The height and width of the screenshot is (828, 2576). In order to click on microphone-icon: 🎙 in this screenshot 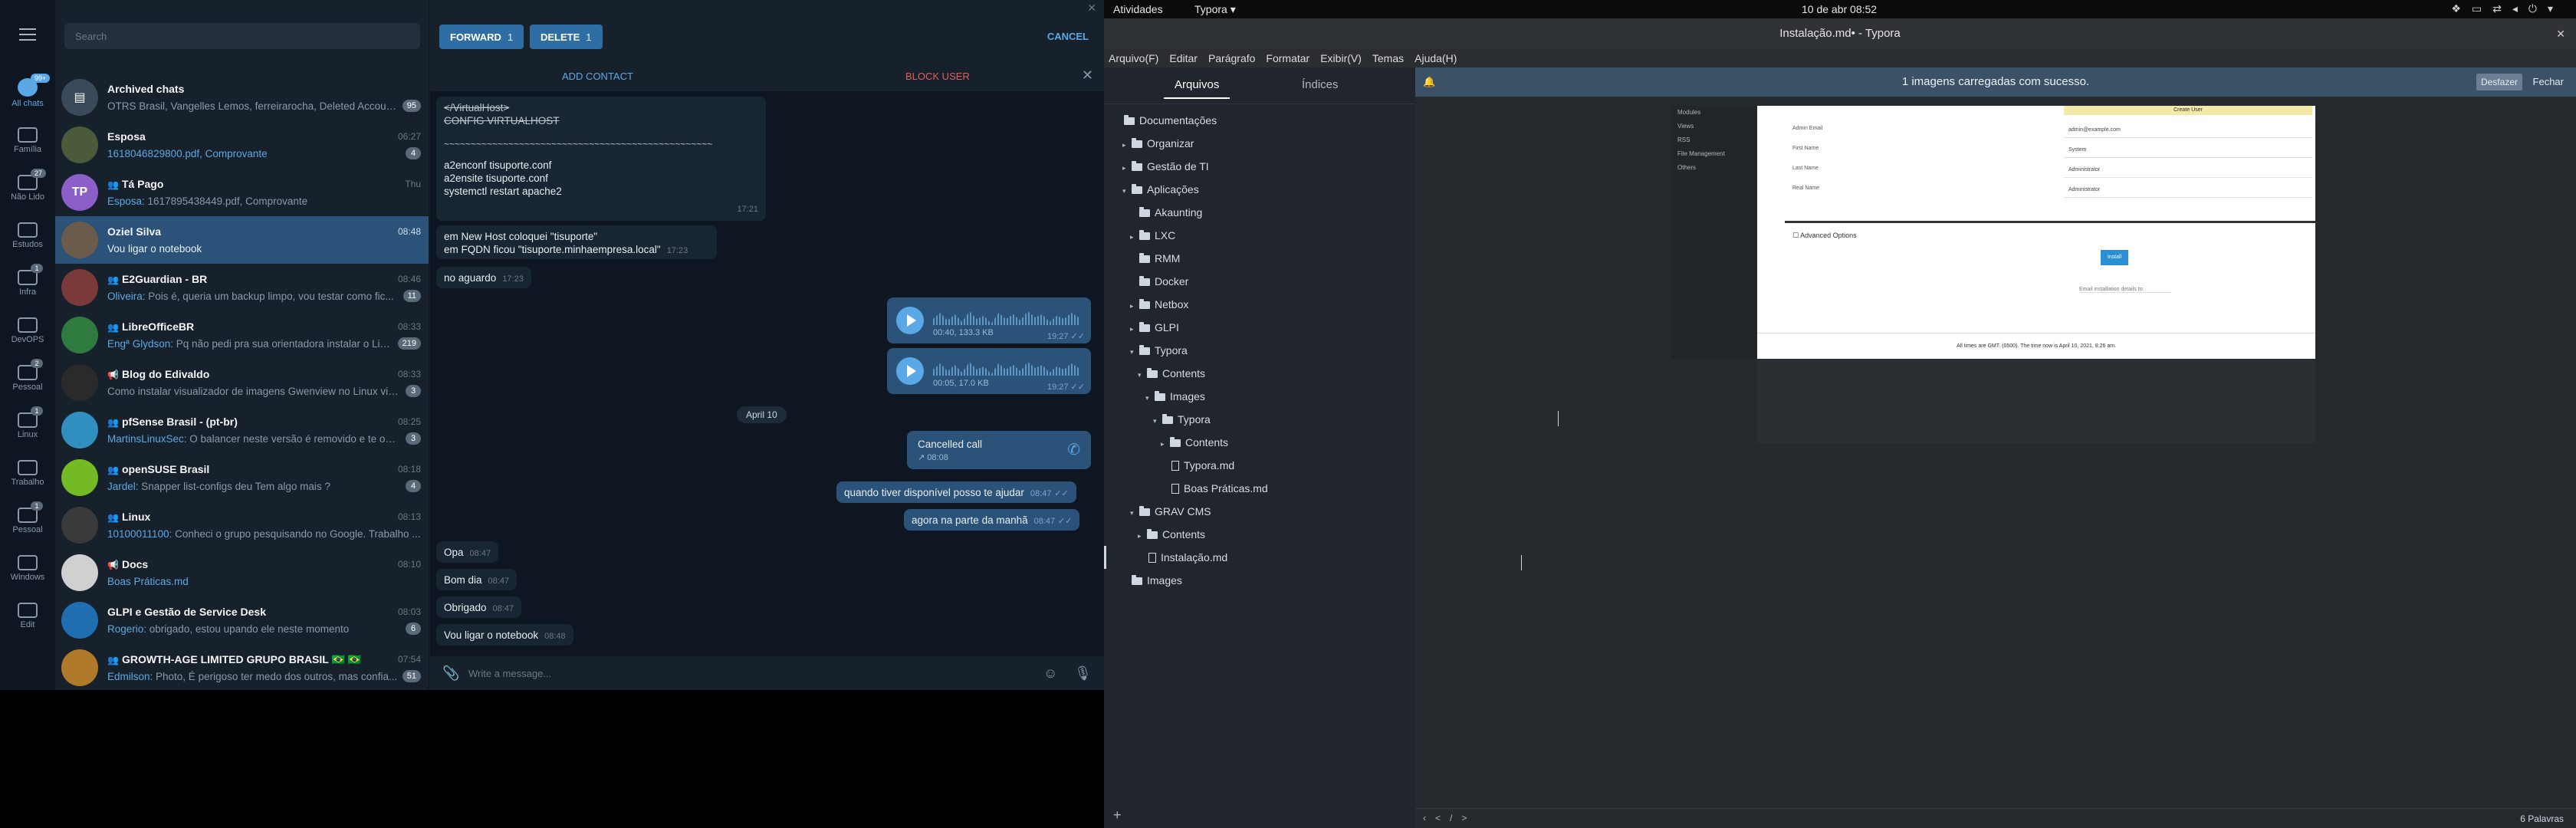, I will do `click(1083, 674)`.